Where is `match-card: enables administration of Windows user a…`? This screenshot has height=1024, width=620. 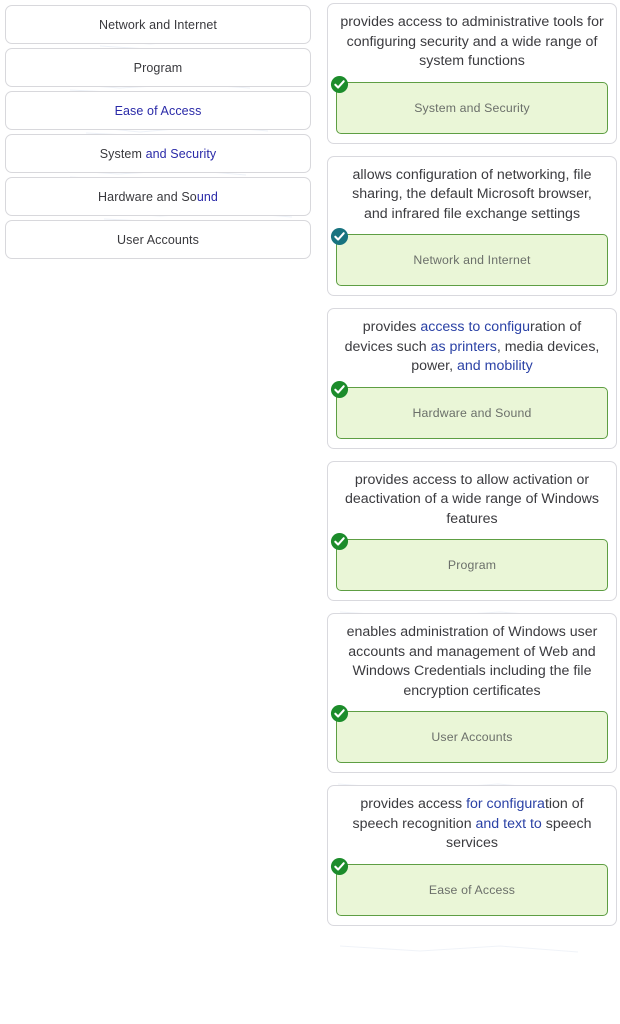 match-card: enables administration of Windows user a… is located at coordinates (472, 693).